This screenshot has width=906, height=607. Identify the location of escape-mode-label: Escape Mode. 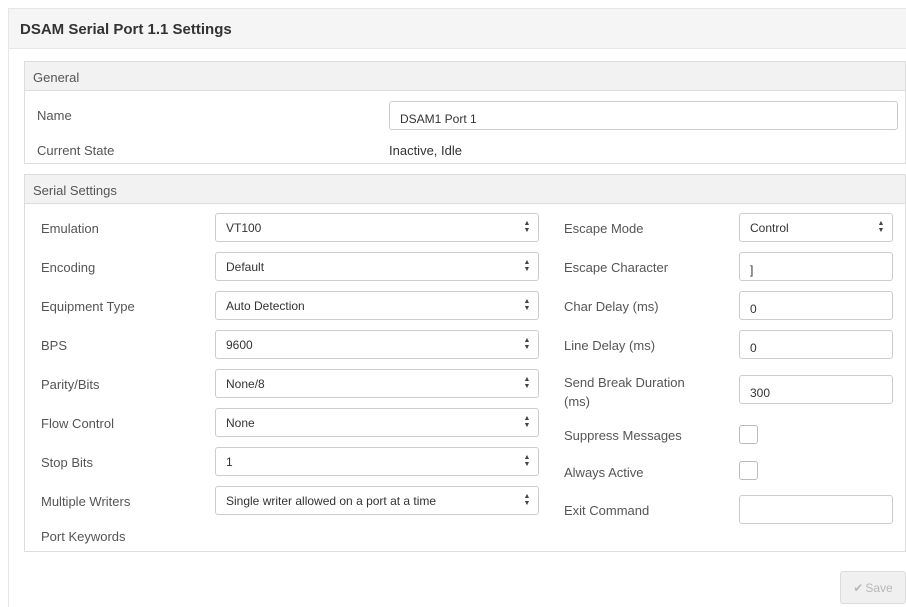
(604, 228).